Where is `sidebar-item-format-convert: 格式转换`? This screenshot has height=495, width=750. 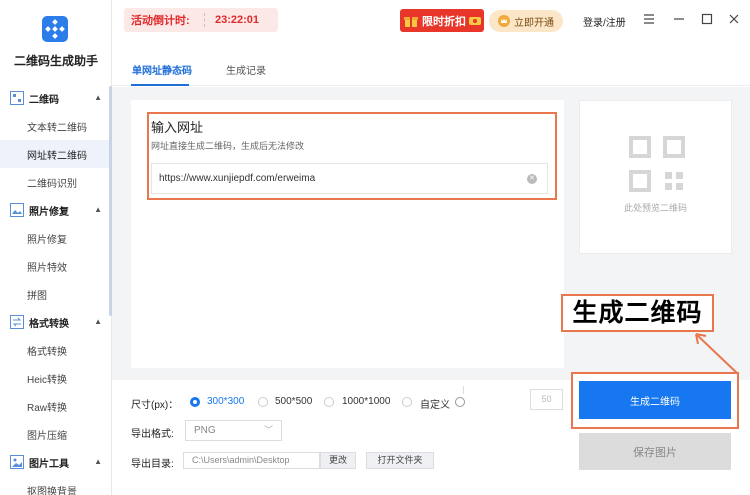
sidebar-item-format-convert: 格式转换 is located at coordinates (56, 350).